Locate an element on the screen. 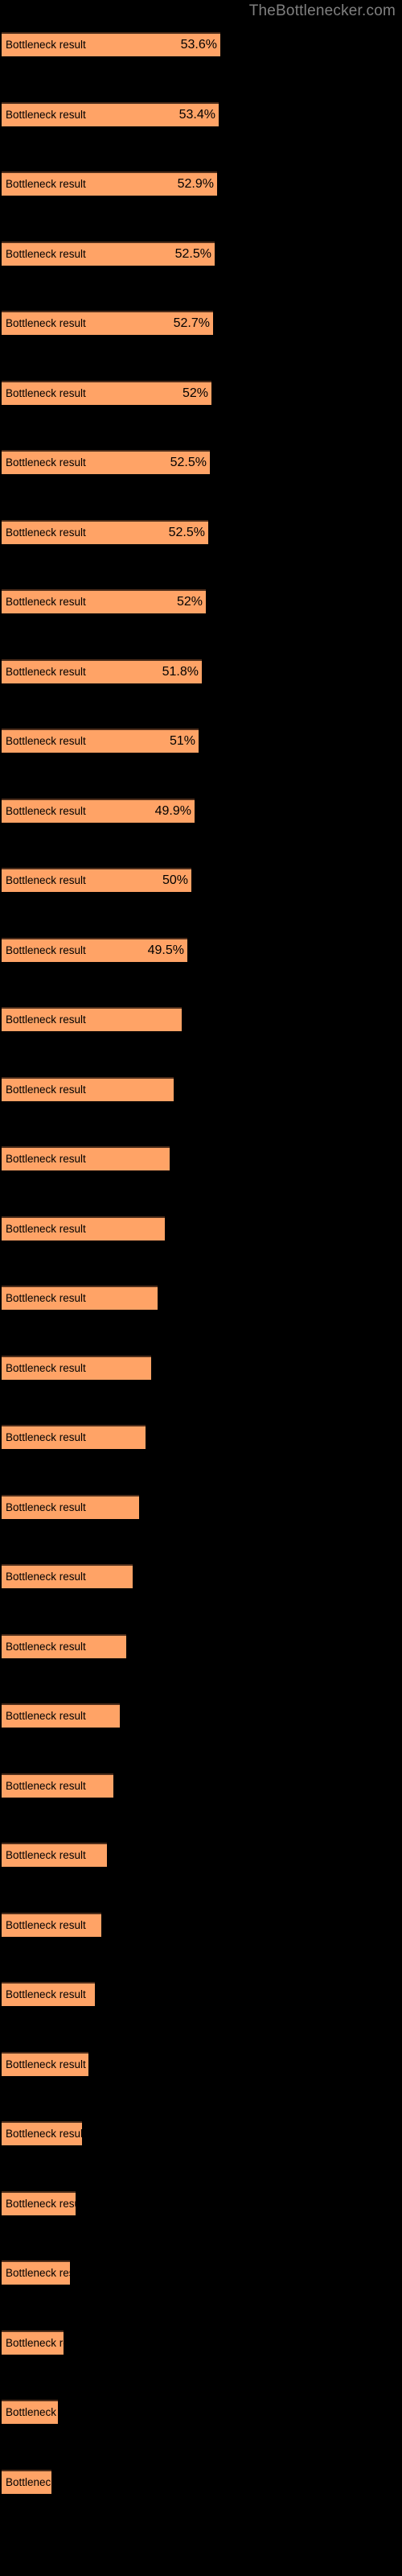 This screenshot has width=402, height=2576. bar-value: 51% is located at coordinates (182, 741).